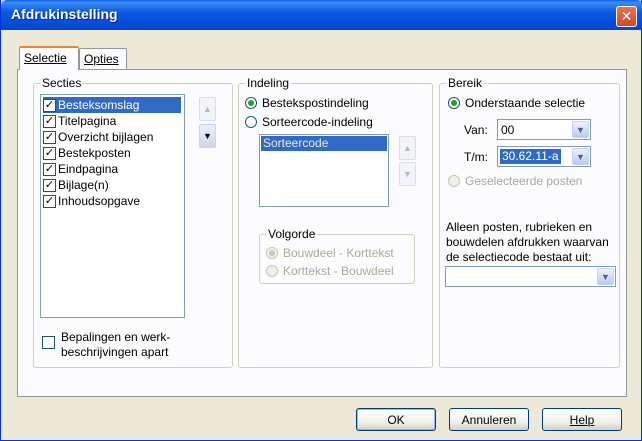  What do you see at coordinates (519, 257) in the screenshot?
I see `description-line3: de selectiecode bestaat uit:` at bounding box center [519, 257].